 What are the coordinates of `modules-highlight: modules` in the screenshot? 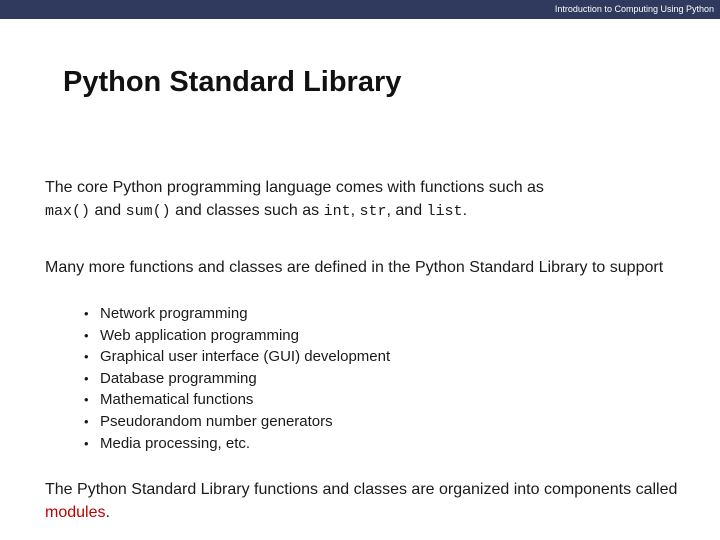 It's located at (75, 512).